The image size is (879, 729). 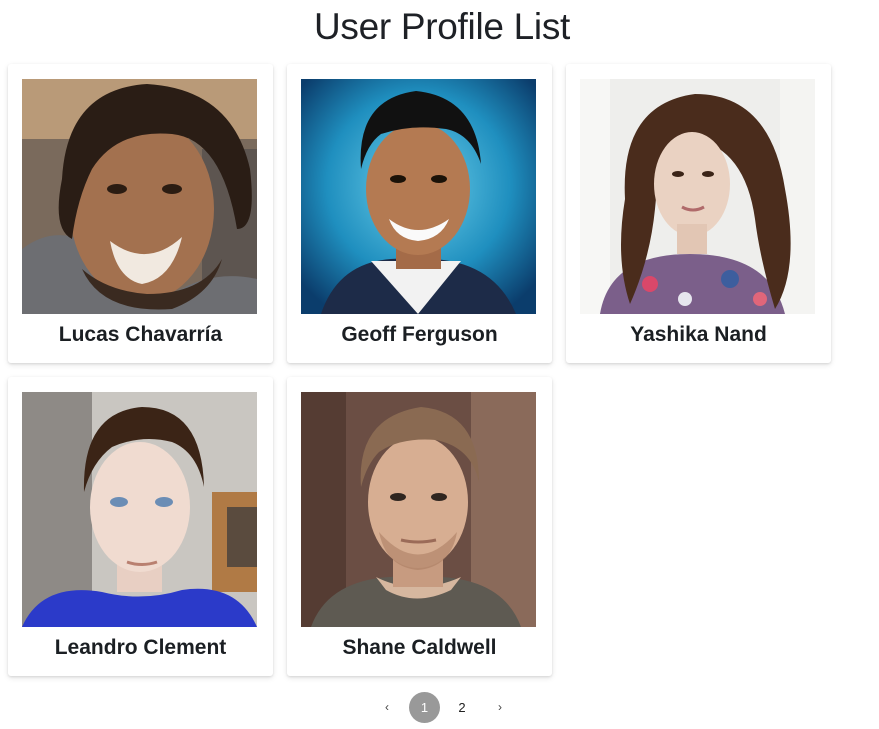 I want to click on profile-card: Shane Caldwell, so click(x=419, y=526).